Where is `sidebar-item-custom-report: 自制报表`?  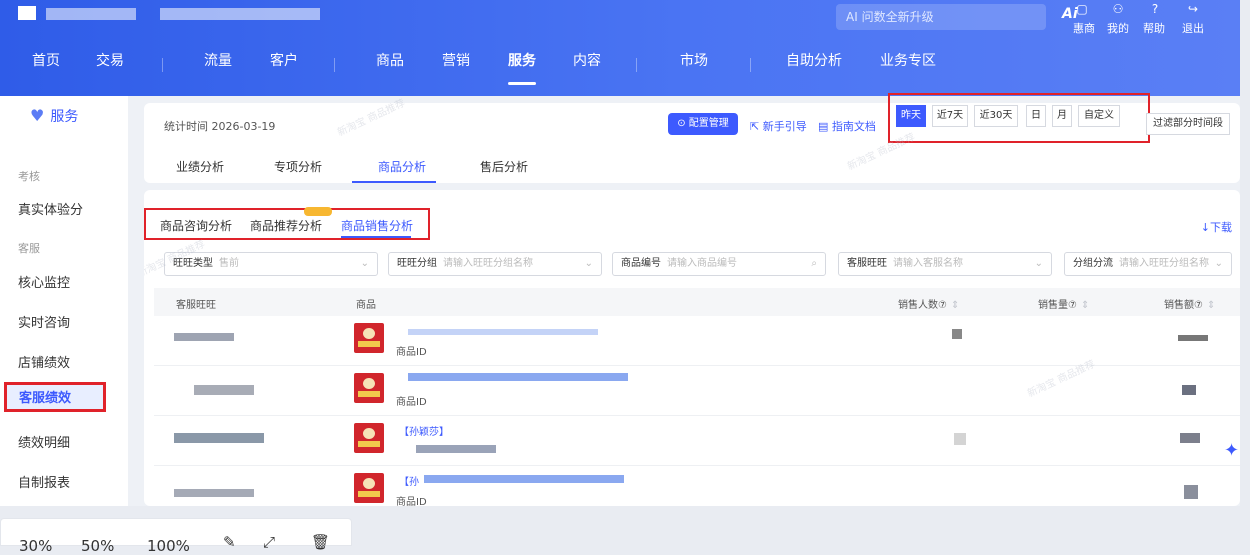 sidebar-item-custom-report: 自制报表 is located at coordinates (44, 481).